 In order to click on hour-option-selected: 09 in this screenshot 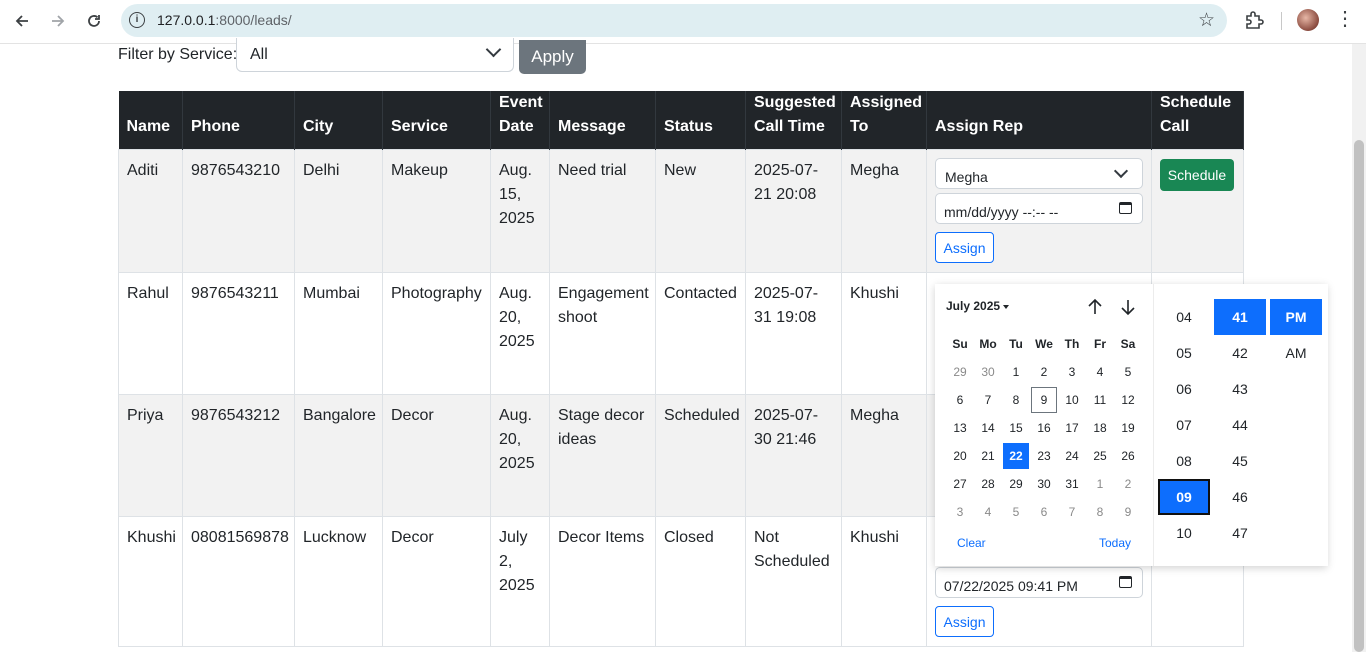, I will do `click(1184, 497)`.